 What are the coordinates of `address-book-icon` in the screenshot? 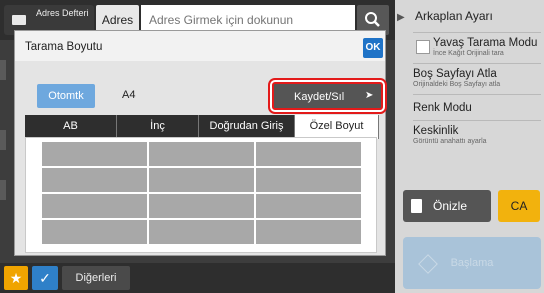 It's located at (19, 20).